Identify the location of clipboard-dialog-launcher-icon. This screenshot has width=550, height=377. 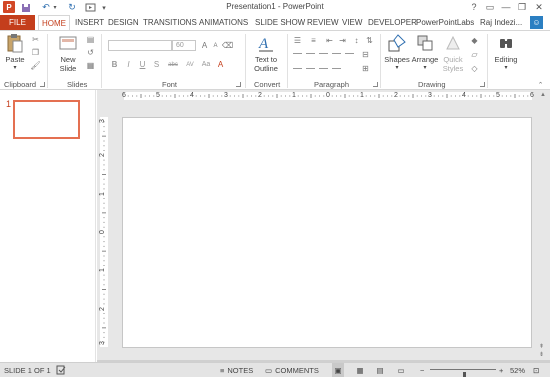
(42, 84).